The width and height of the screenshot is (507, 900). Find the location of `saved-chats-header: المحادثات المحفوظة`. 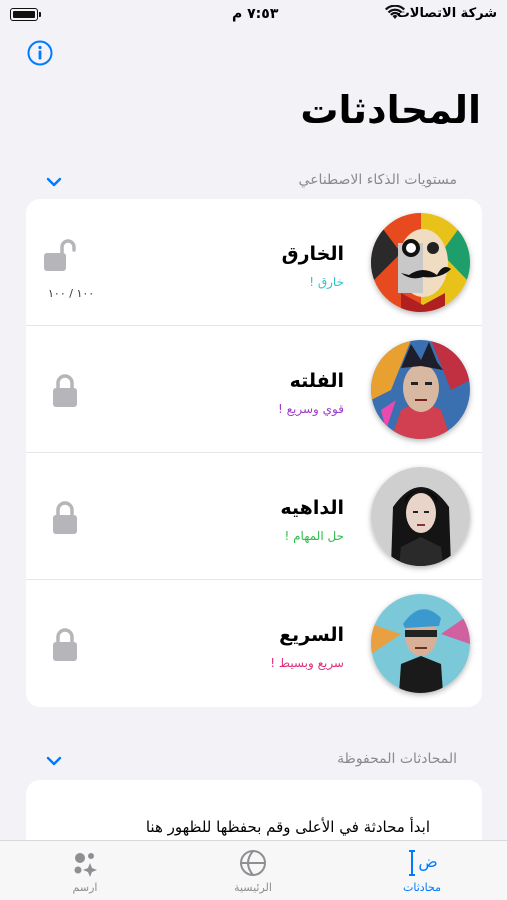

saved-chats-header: المحادثات المحفوظة is located at coordinates (253, 763).